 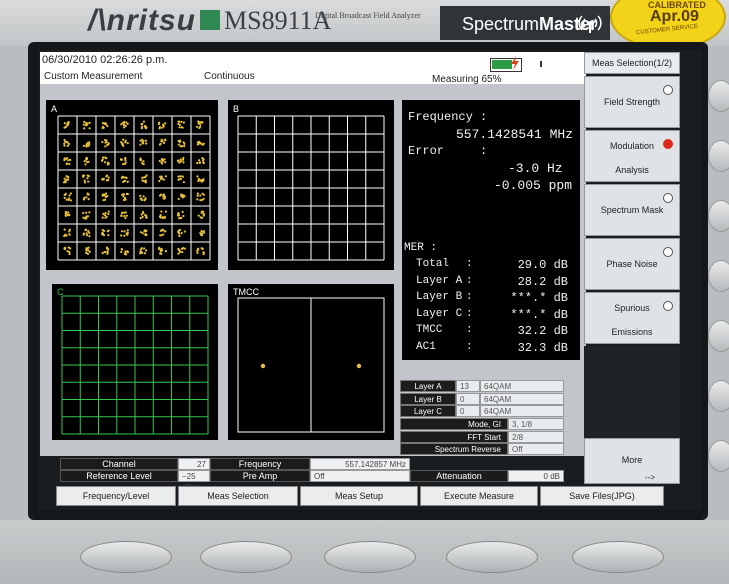 I want to click on measurement-mode: Custom Measurement, so click(x=93, y=76).